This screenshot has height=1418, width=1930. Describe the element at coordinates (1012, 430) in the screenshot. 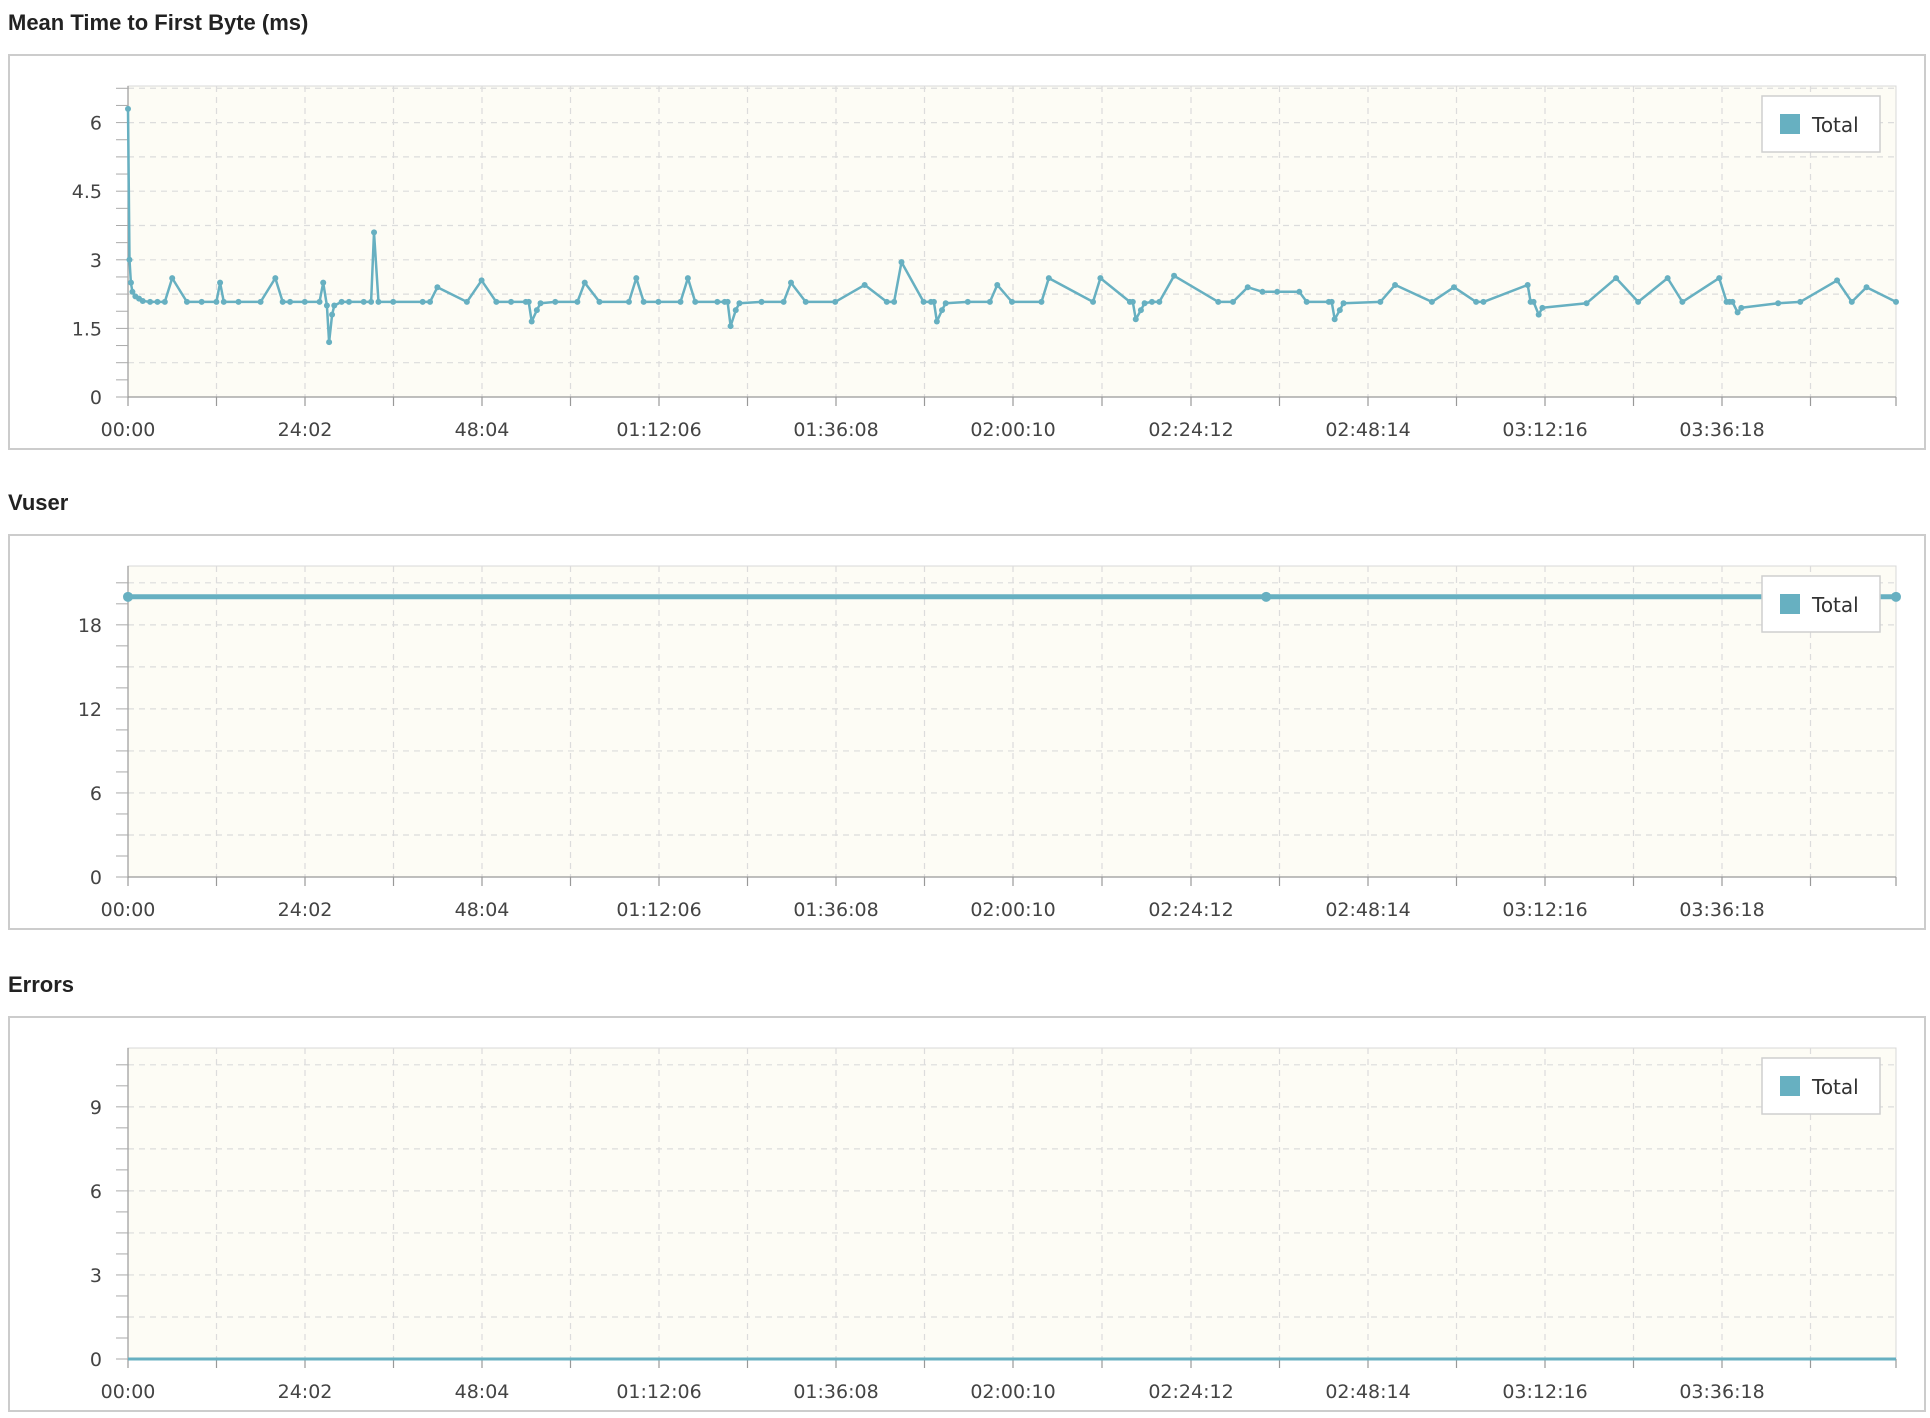

I see `x-tick-label: 02:00:10` at that location.